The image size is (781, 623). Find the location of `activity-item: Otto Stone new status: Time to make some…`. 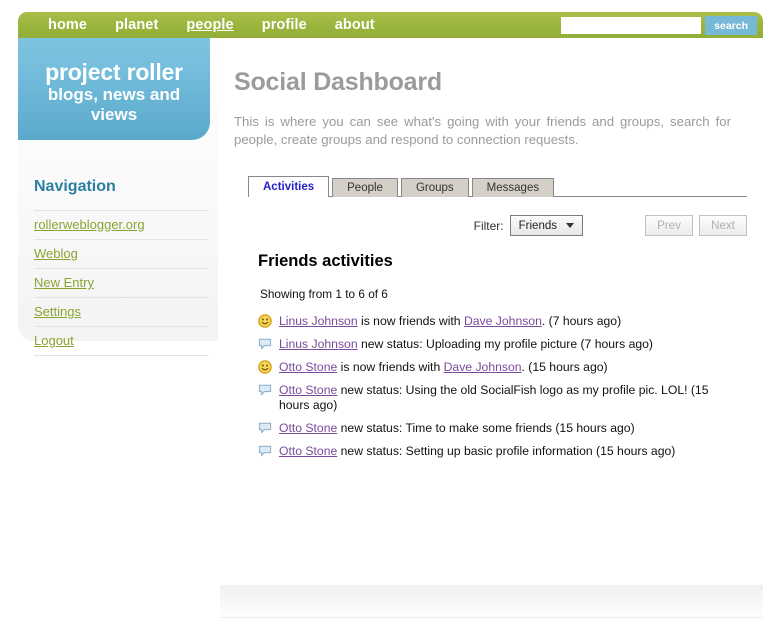

activity-item: Otto Stone new status: Time to make some… is located at coordinates (497, 428).